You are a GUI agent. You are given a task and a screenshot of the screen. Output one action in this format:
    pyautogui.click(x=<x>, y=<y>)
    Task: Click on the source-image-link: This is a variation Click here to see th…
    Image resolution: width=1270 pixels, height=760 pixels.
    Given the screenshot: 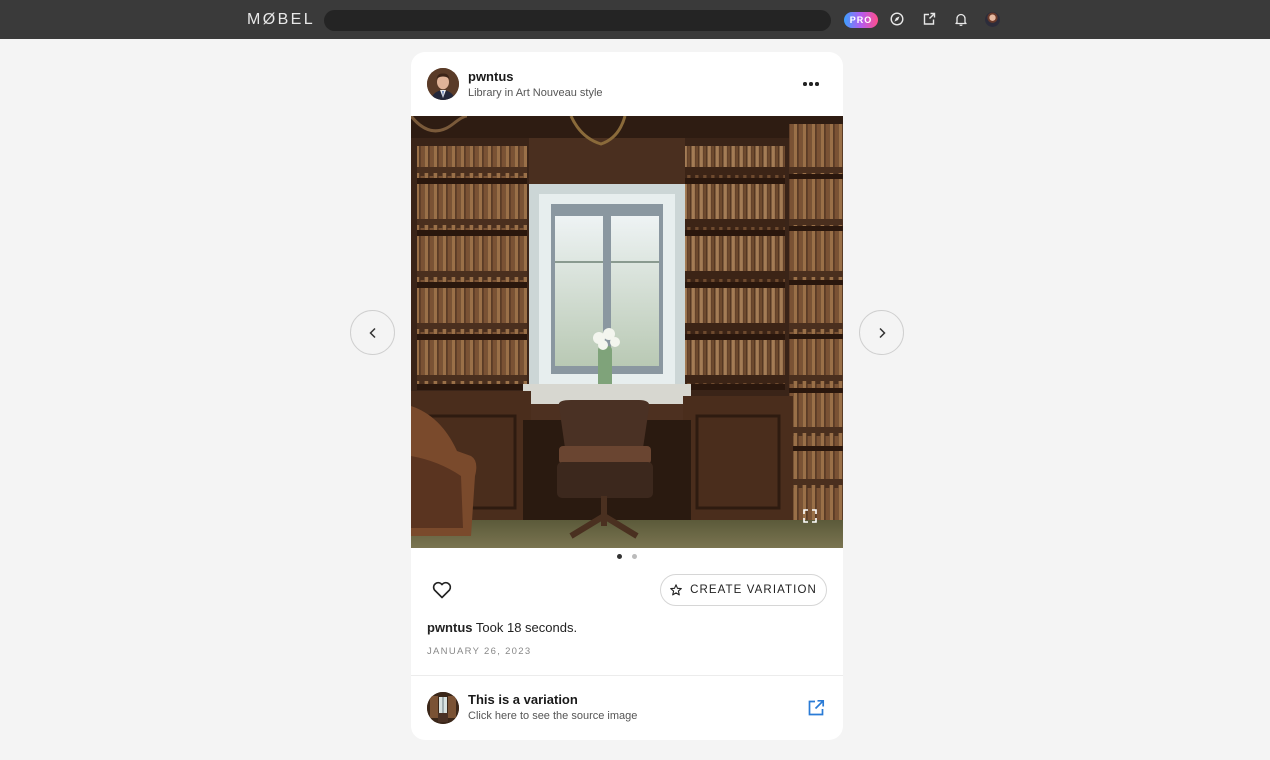 What is the action you would take?
    pyautogui.click(x=627, y=708)
    